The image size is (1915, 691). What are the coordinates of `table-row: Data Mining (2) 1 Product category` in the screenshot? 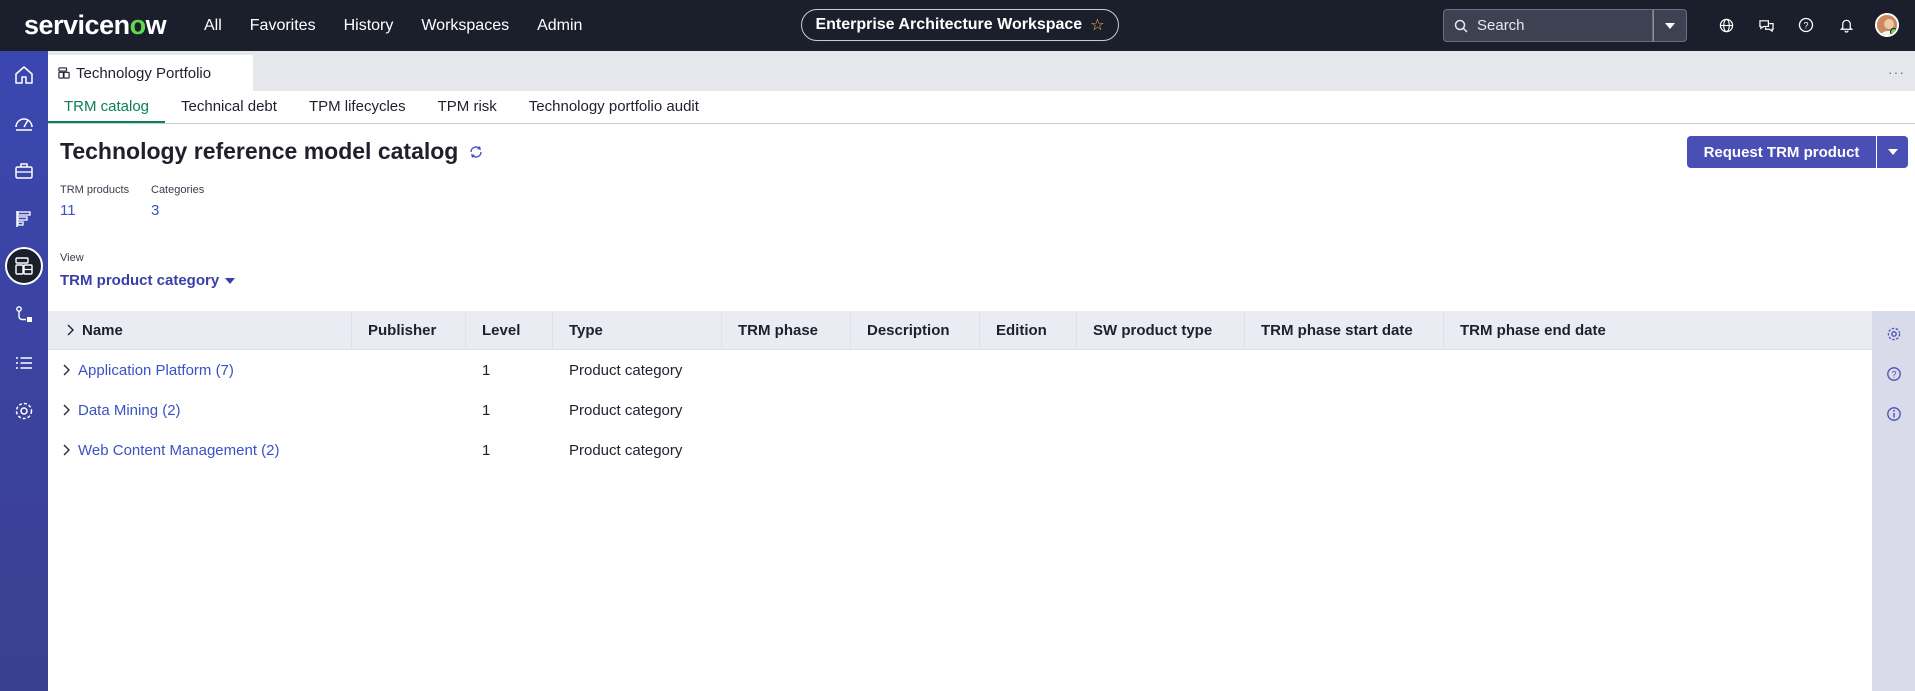 It's located at (960, 410).